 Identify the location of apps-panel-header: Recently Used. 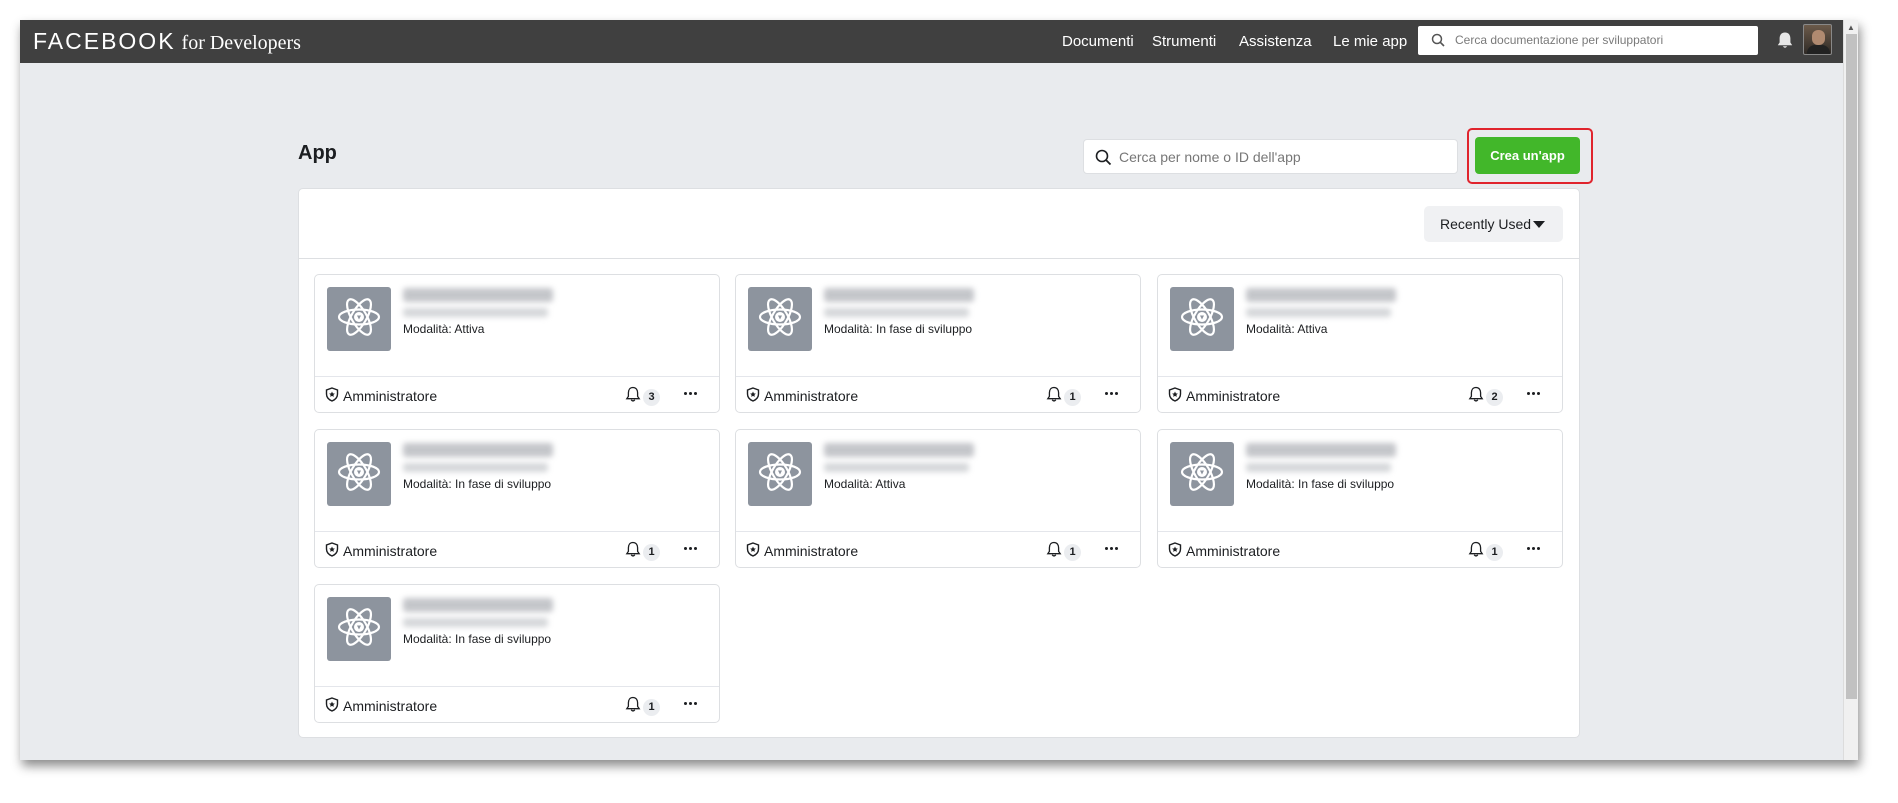
(939, 224).